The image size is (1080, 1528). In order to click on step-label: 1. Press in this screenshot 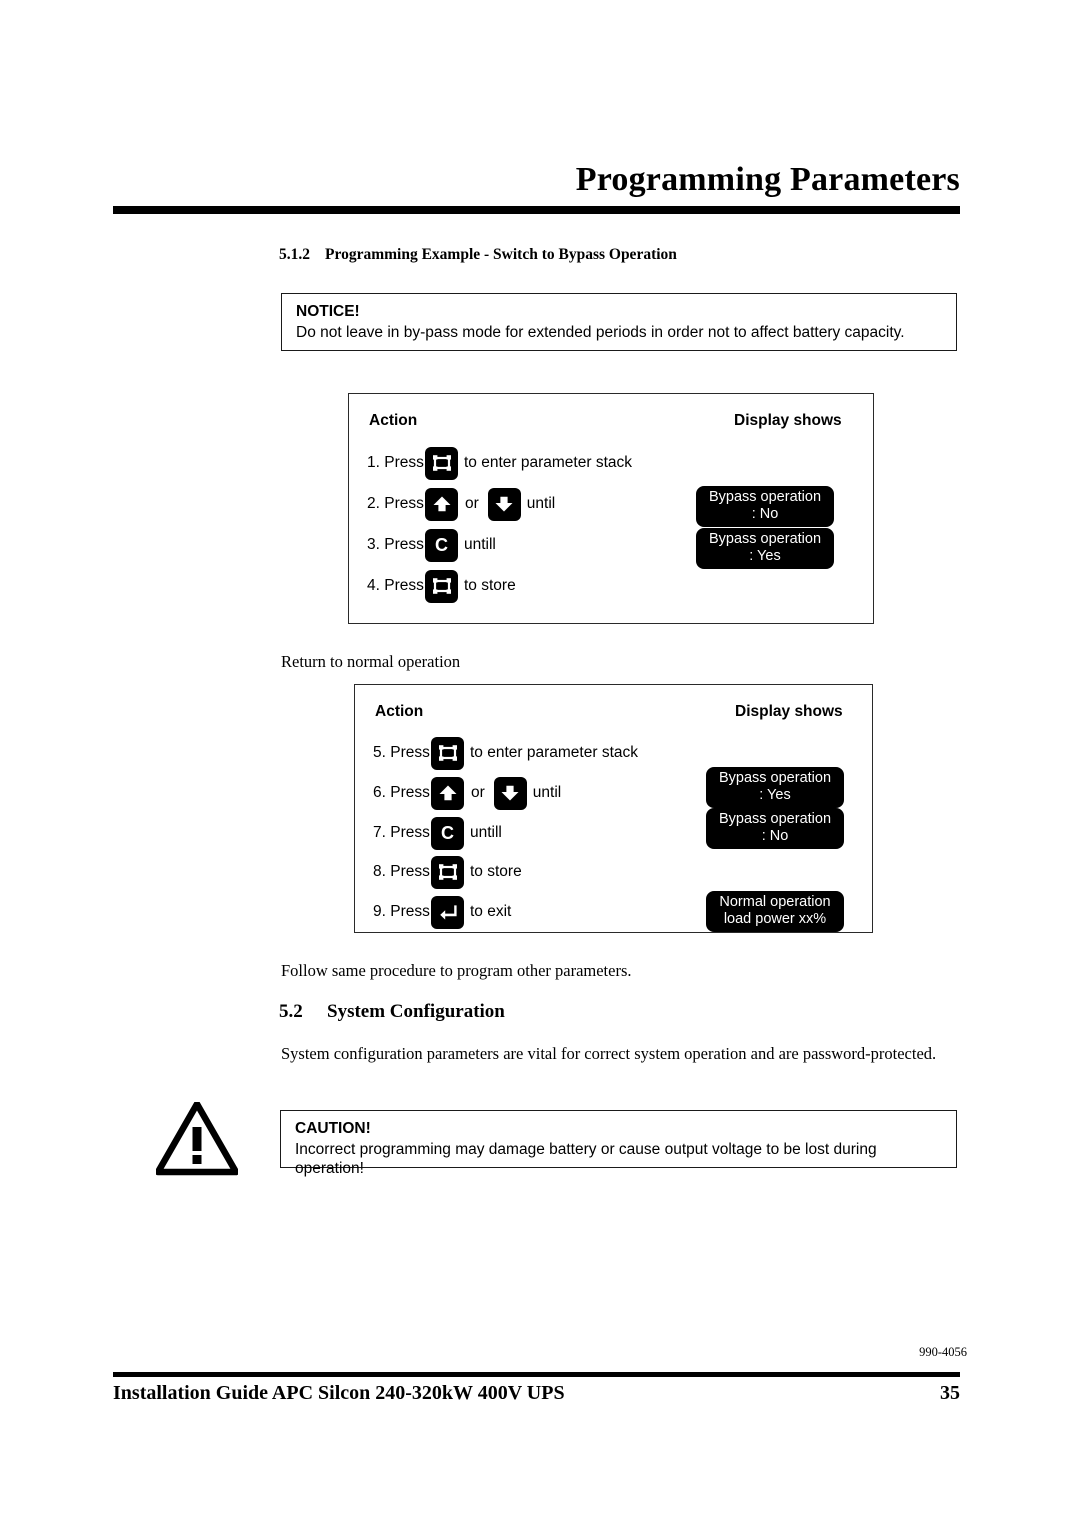, I will do `click(395, 462)`.